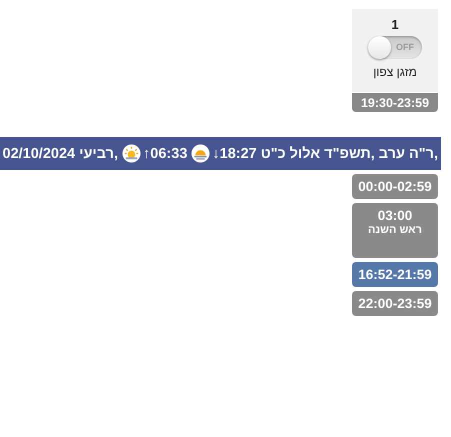  Describe the element at coordinates (423, 154) in the screenshot. I see `hebrew-date-text: ר"ה,` at that location.